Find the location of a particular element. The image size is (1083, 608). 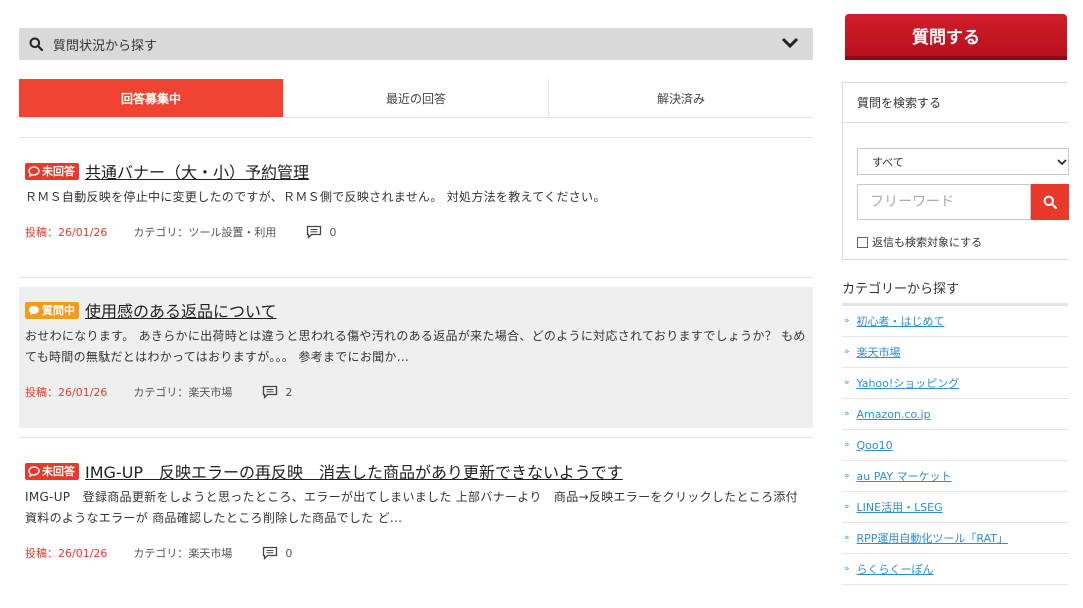

include-replies-option: 返信も検索対象にする is located at coordinates (919, 242).